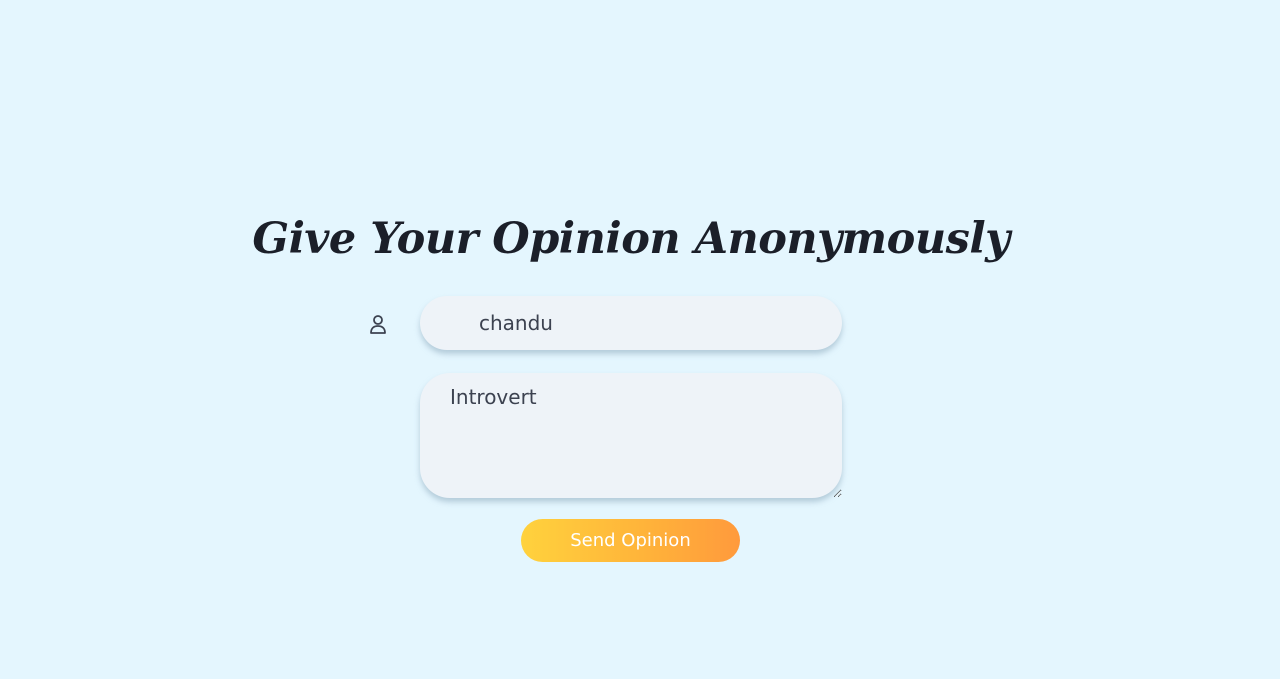 The height and width of the screenshot is (679, 1280). I want to click on name-input, so click(631, 323).